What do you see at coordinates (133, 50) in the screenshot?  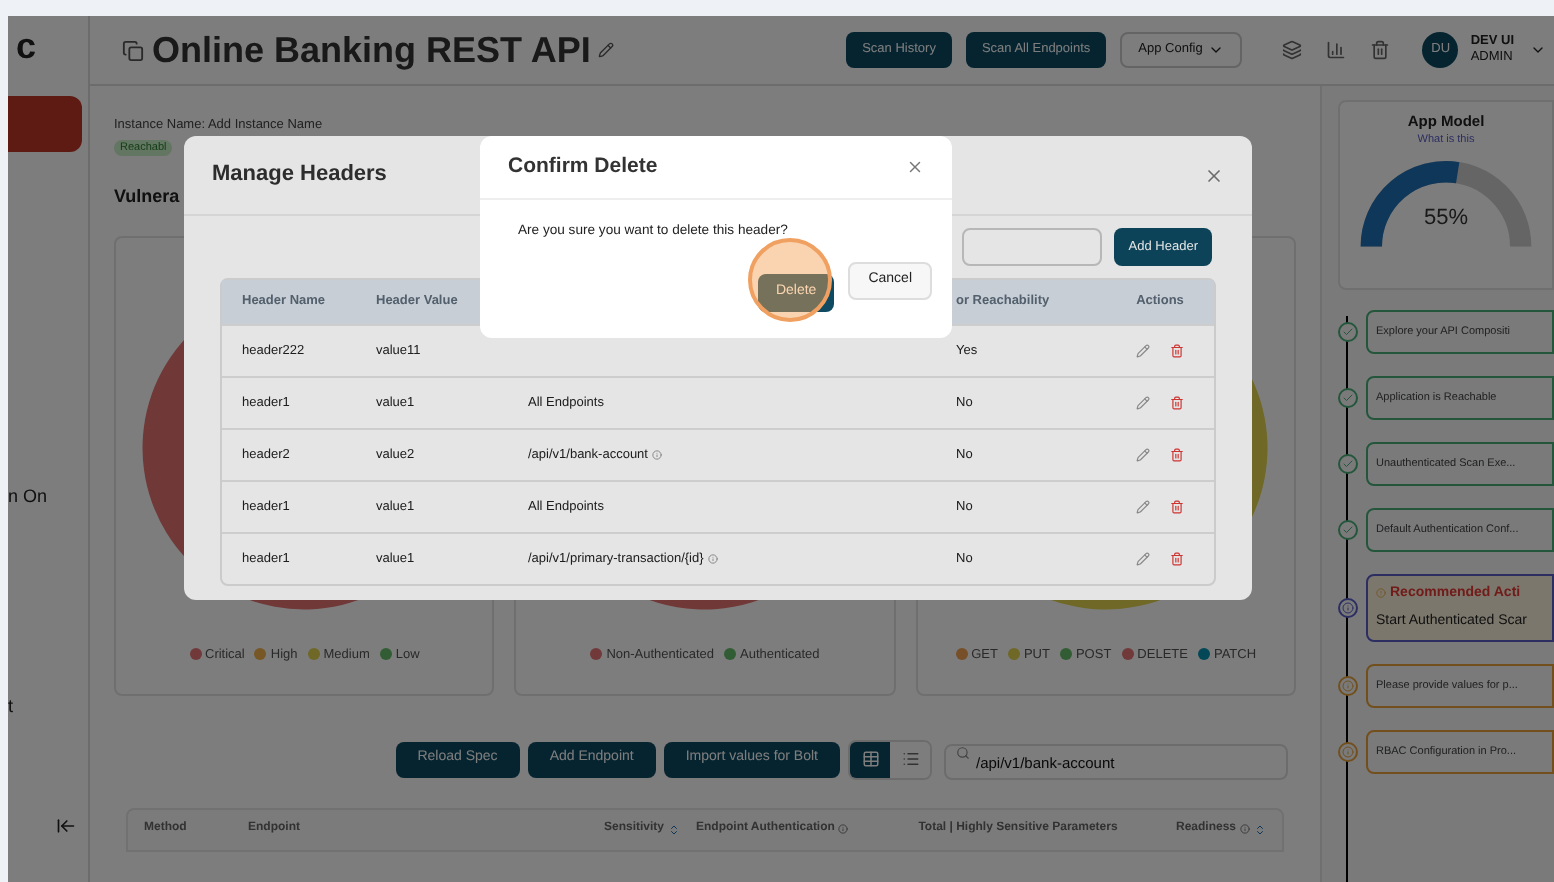 I see `copy-icon` at bounding box center [133, 50].